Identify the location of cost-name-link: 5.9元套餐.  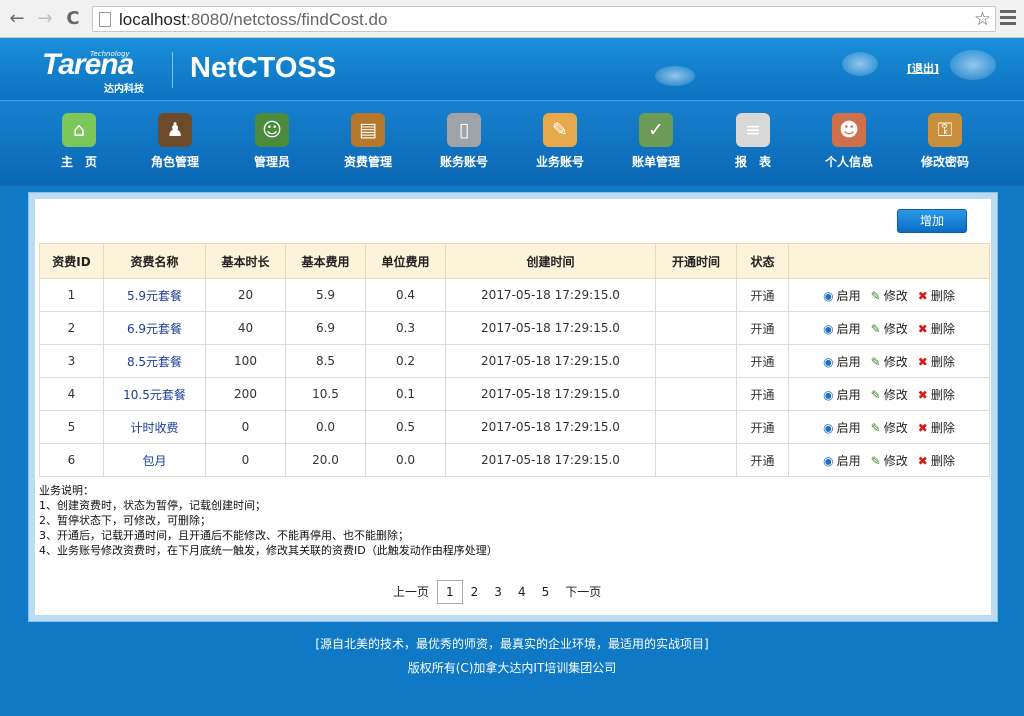
(154, 296).